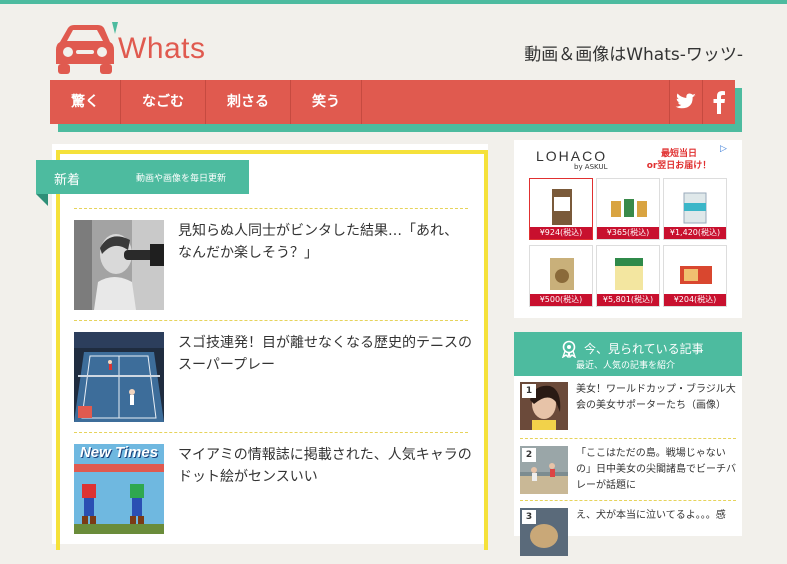 This screenshot has height=564, width=787. I want to click on ad-product: ¥5,801(税込), so click(628, 276).